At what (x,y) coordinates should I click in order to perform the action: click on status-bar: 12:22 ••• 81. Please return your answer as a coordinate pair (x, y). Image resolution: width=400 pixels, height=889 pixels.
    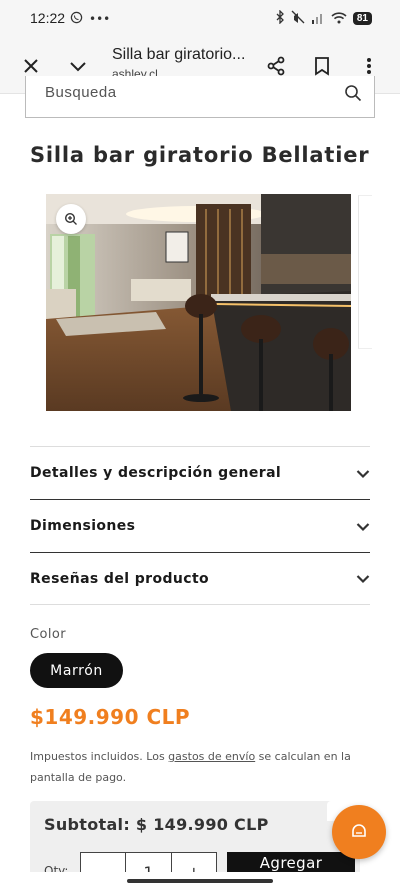
    Looking at the image, I should click on (200, 19).